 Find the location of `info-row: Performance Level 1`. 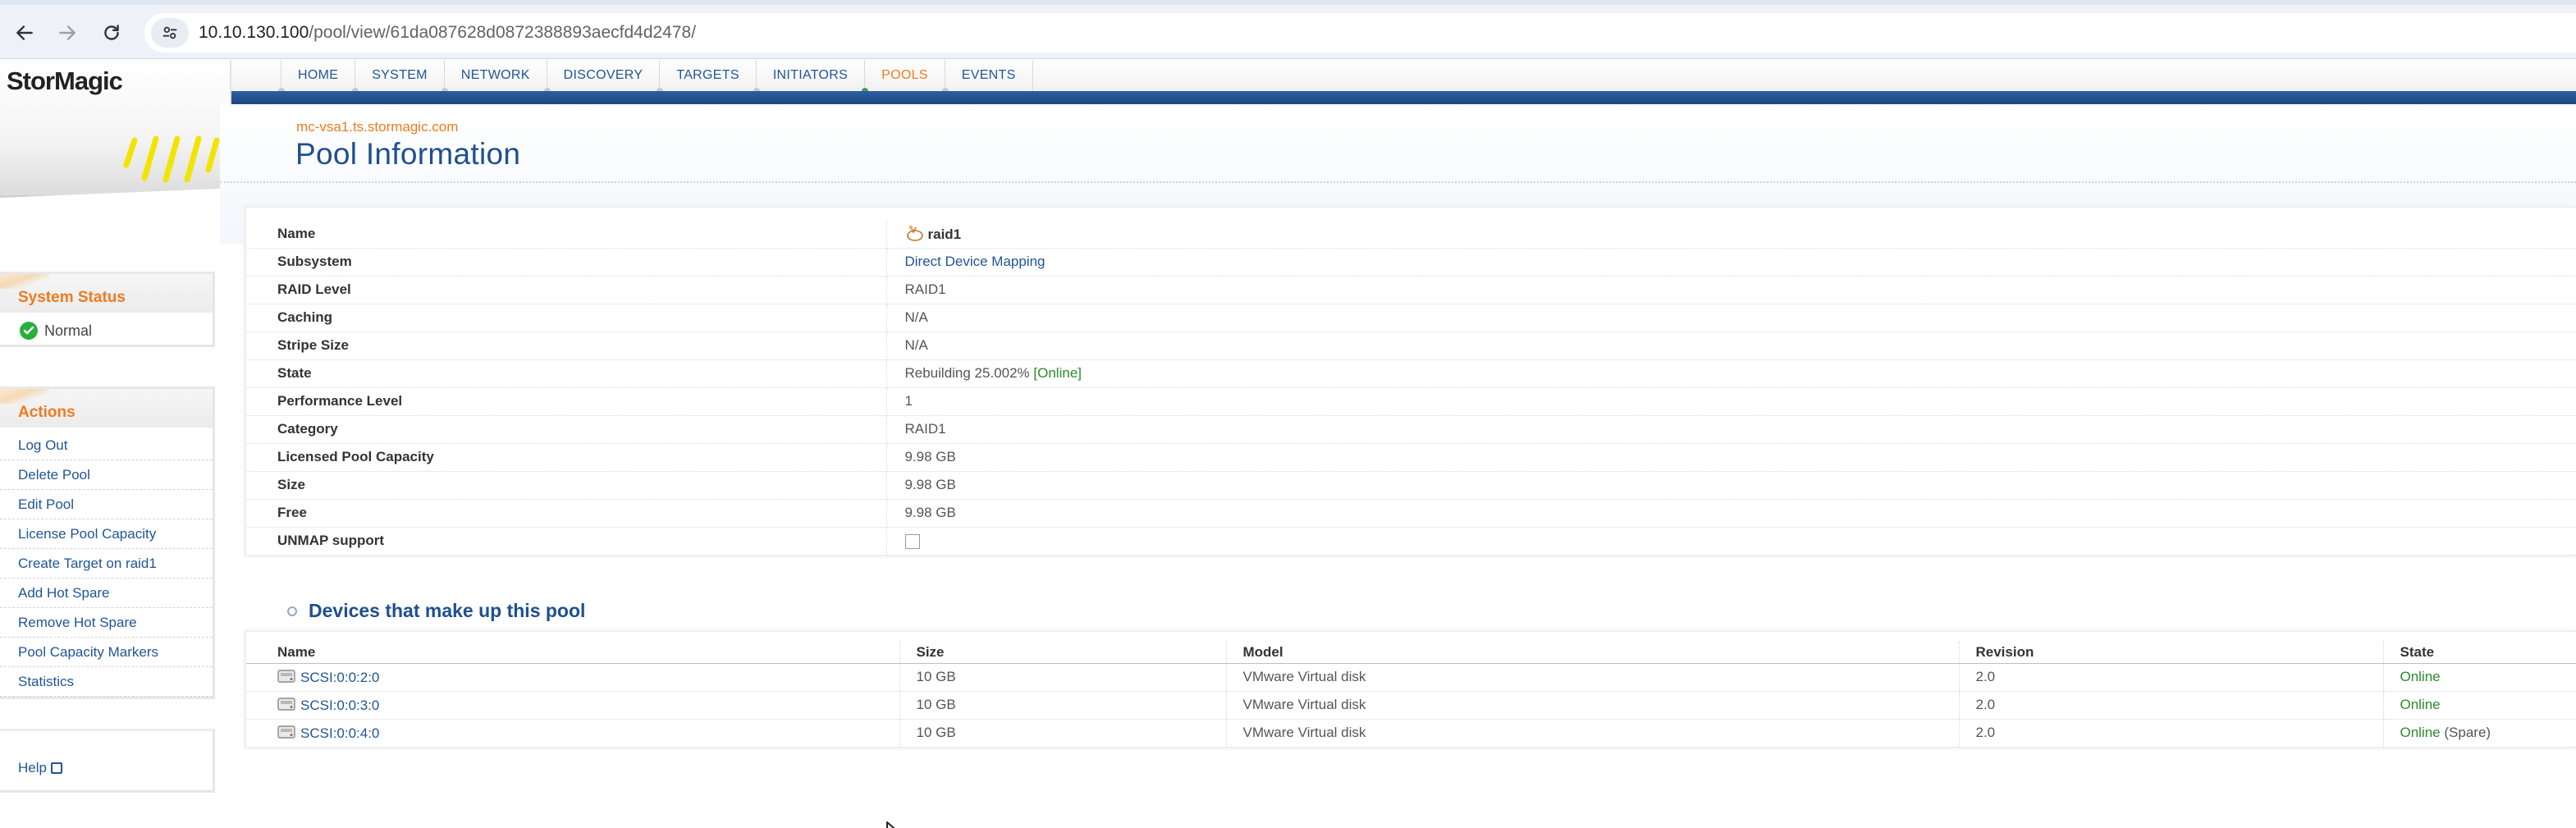

info-row: Performance Level 1 is located at coordinates (1411, 402).